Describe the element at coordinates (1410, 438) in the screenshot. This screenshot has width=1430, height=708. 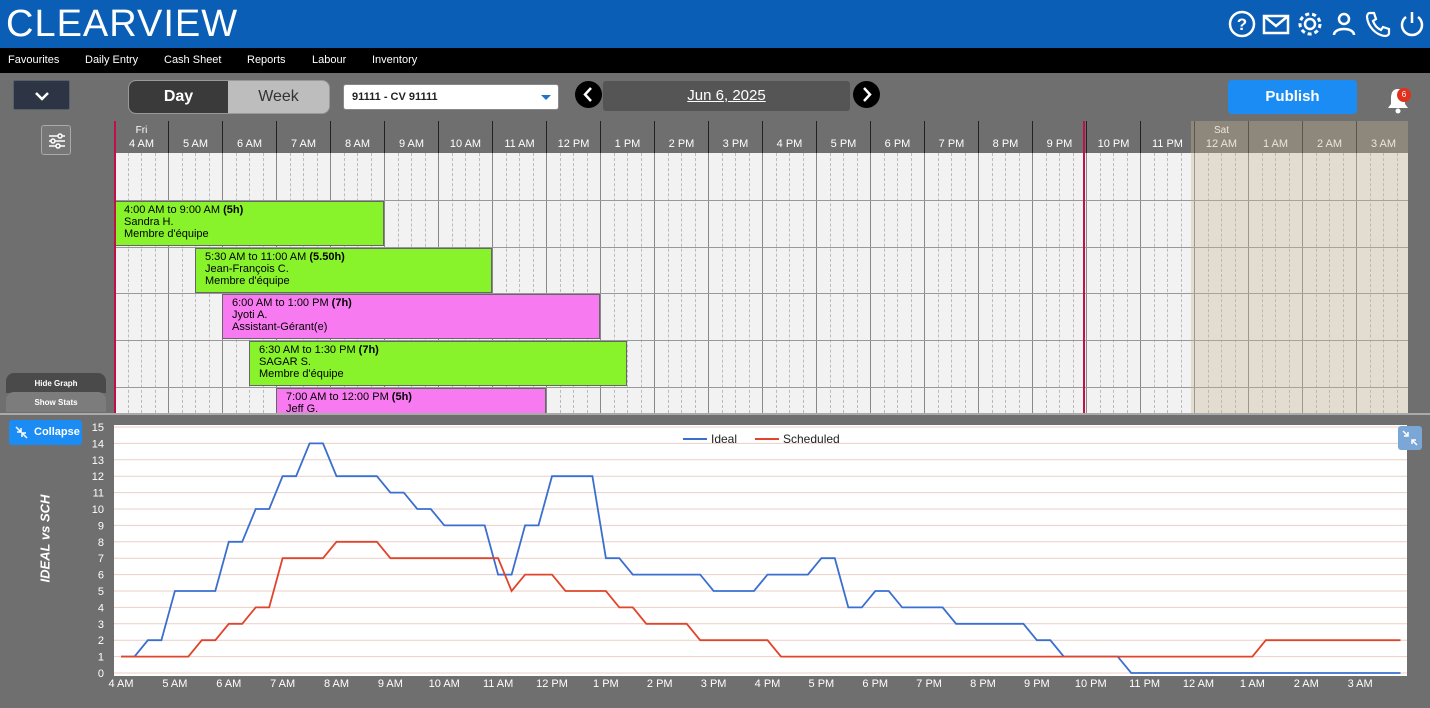
I see `expand-chart-button` at that location.